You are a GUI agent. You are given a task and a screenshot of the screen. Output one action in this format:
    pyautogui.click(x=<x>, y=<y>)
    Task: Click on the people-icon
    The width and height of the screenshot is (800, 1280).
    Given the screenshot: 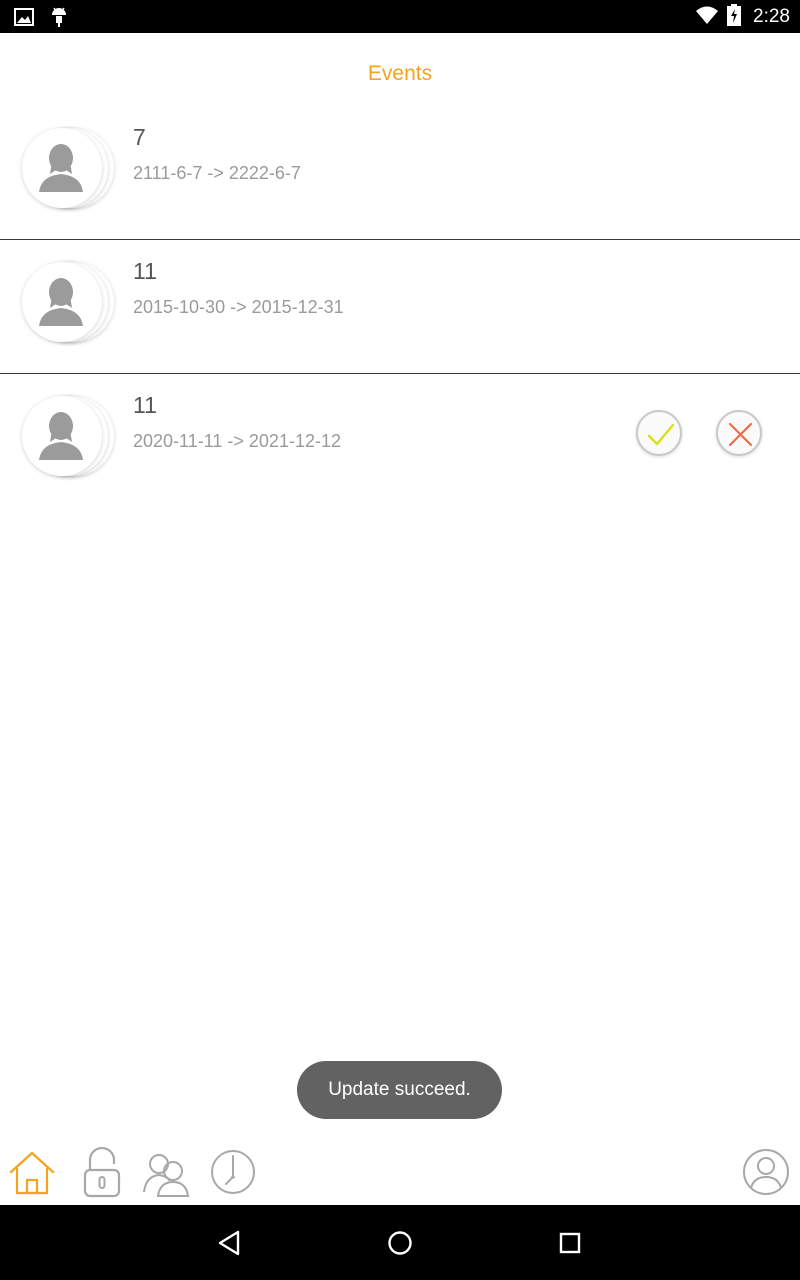 What is the action you would take?
    pyautogui.click(x=166, y=1172)
    